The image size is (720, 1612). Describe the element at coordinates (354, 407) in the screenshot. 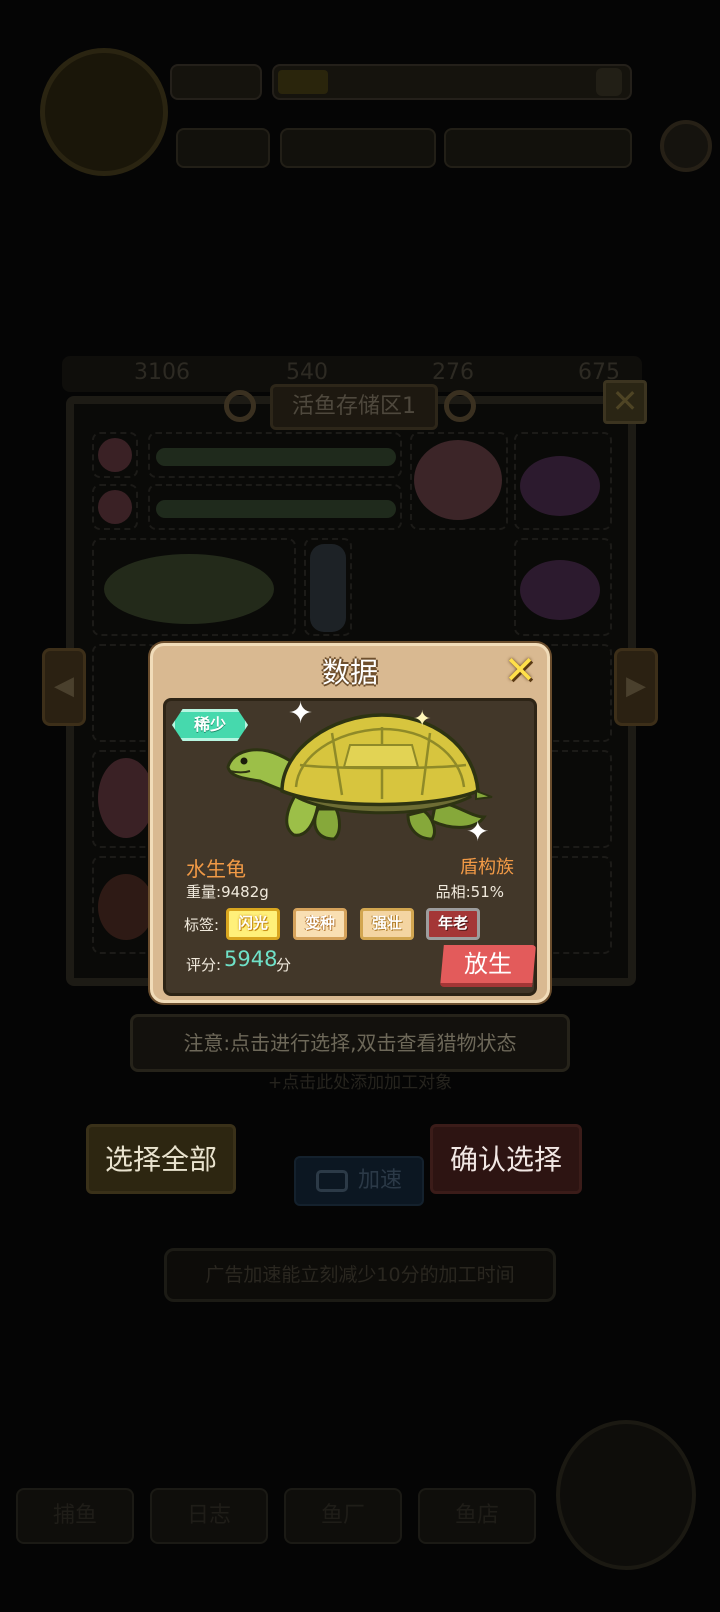

I see `storage-title: 活鱼存储区1` at that location.